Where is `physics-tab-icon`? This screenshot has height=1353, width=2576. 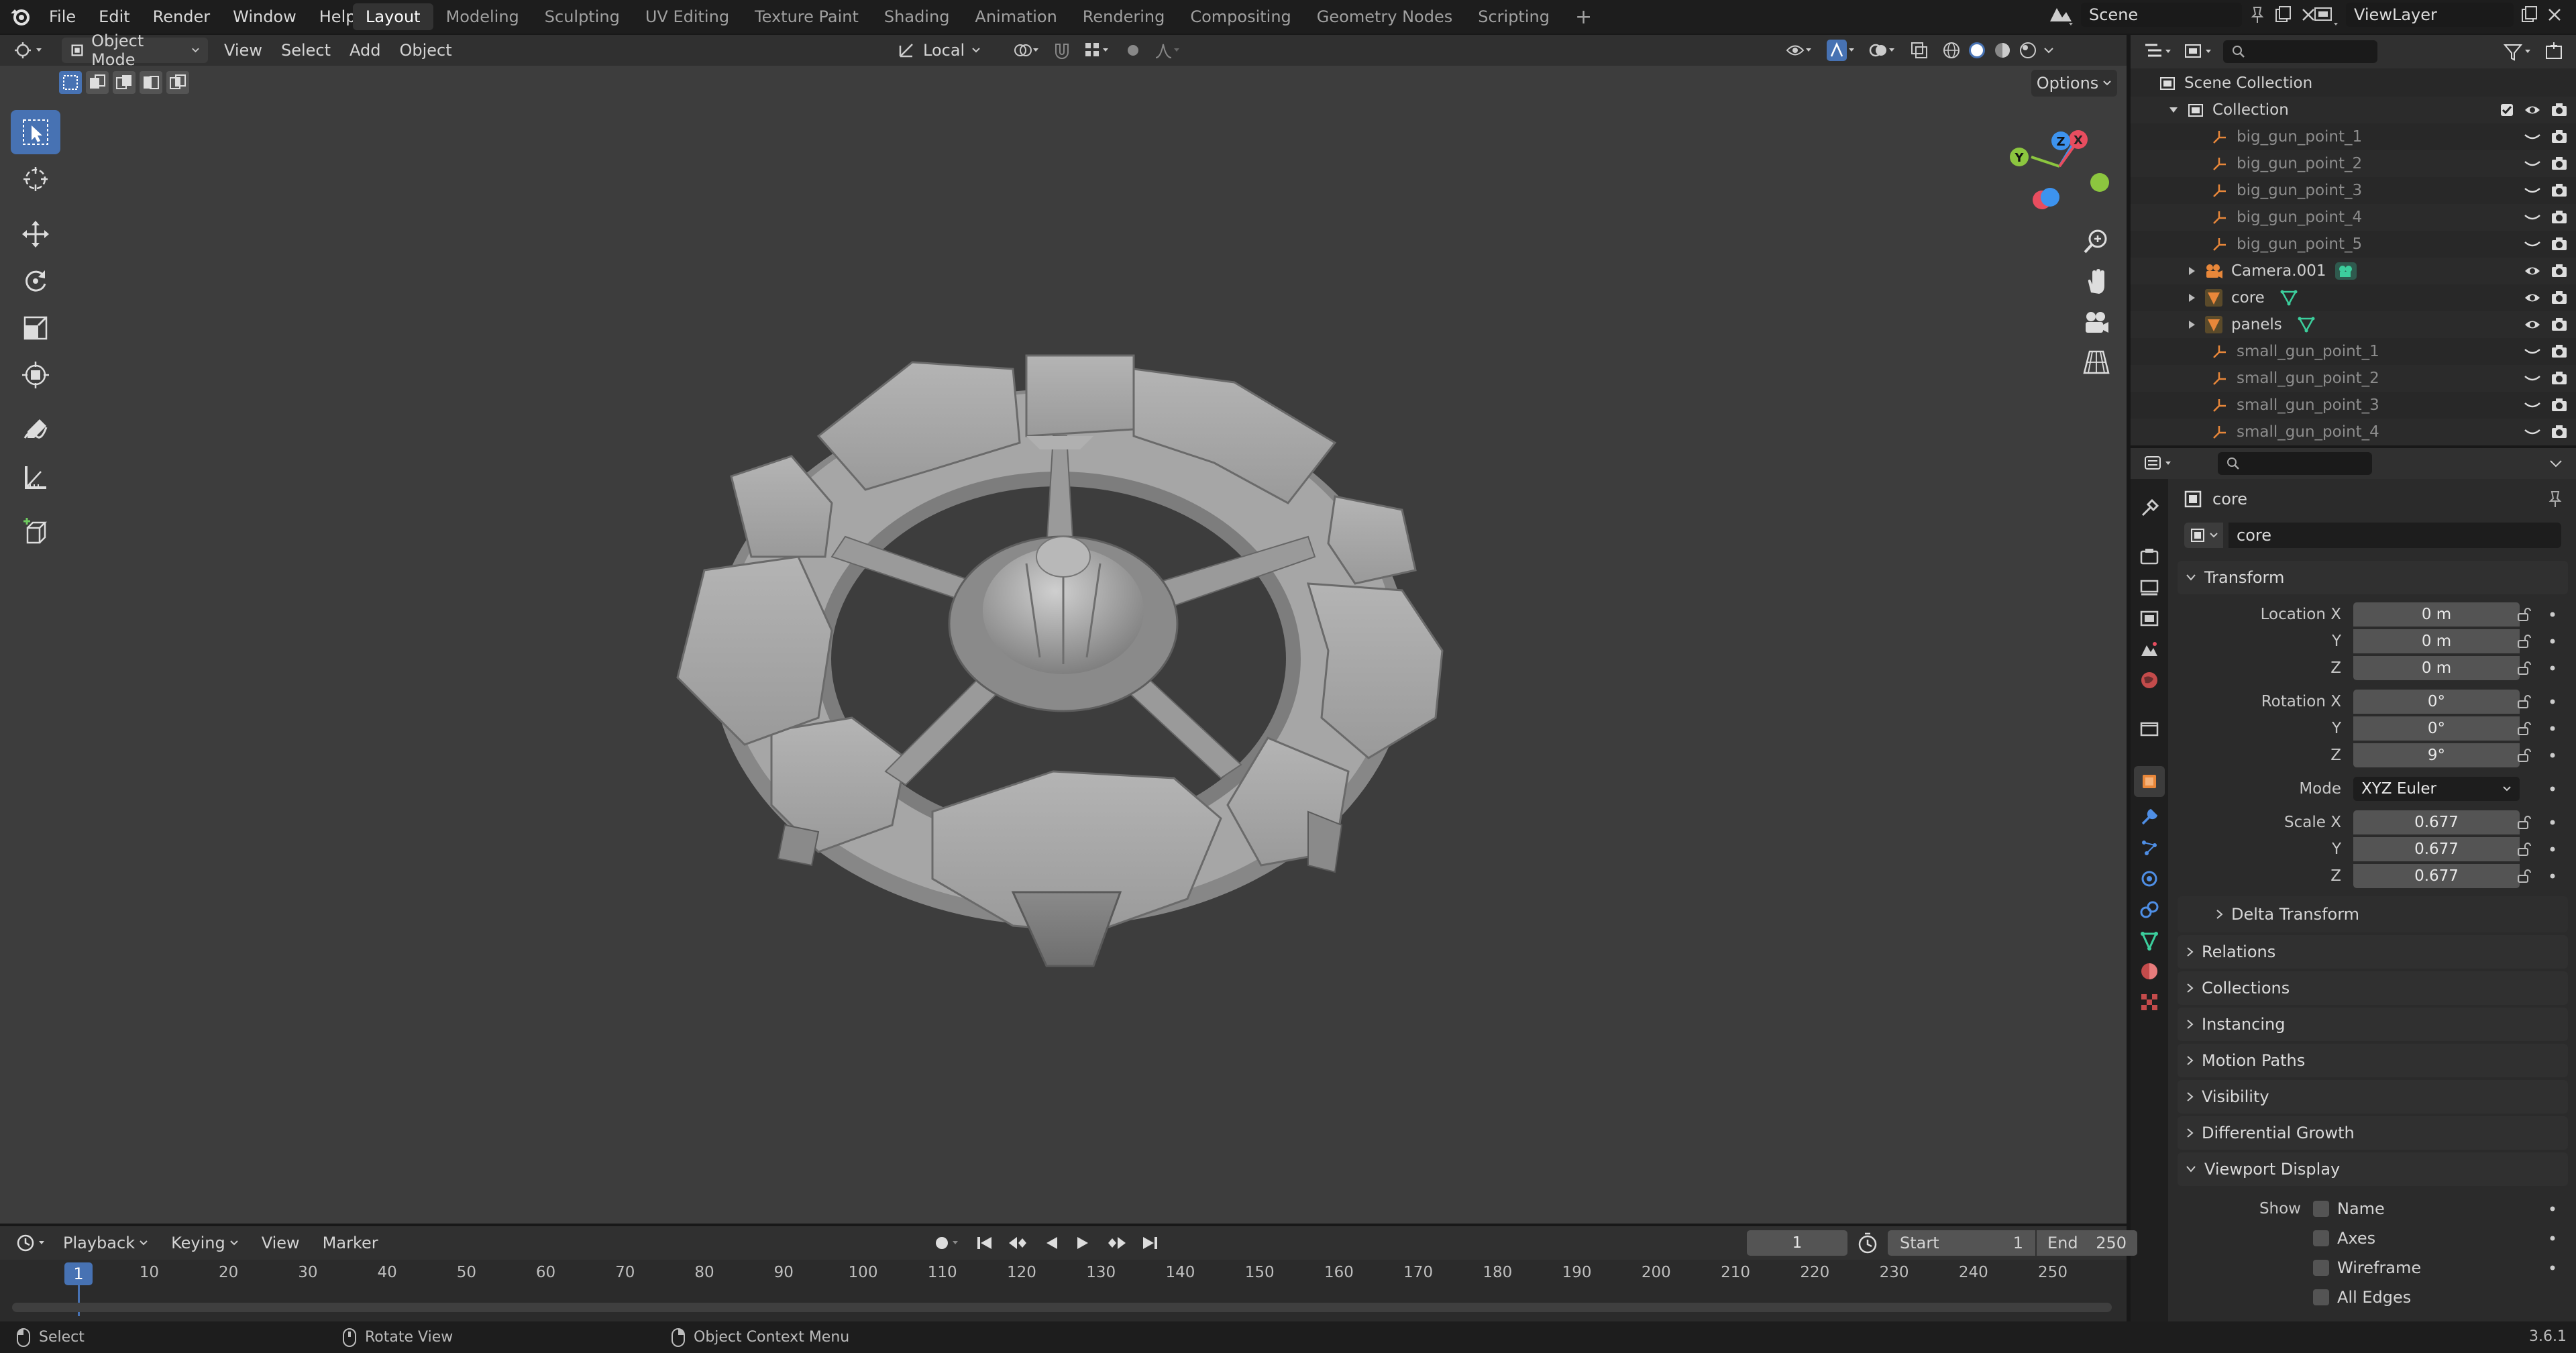 physics-tab-icon is located at coordinates (2149, 878).